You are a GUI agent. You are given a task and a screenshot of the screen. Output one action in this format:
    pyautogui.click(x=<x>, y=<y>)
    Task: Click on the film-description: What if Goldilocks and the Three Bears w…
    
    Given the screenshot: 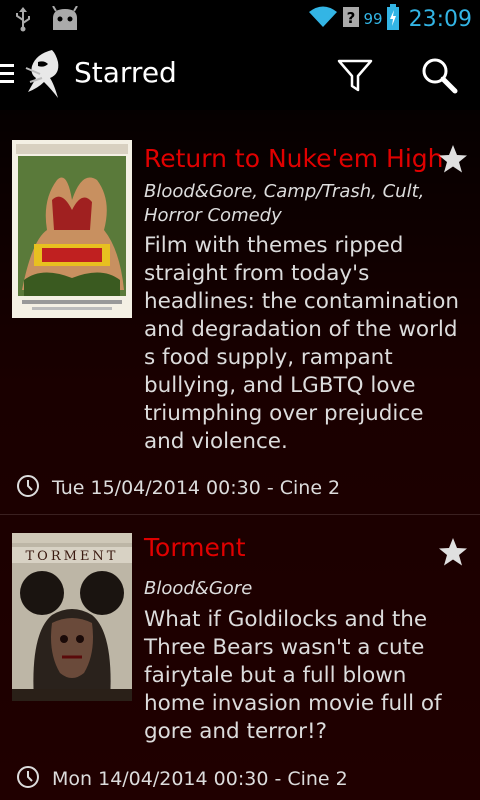 What is the action you would take?
    pyautogui.click(x=293, y=675)
    